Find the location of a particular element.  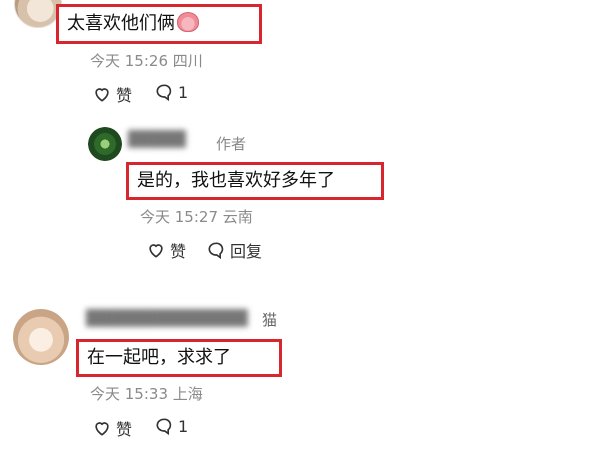

username-blurred: █████ is located at coordinates (157, 139).